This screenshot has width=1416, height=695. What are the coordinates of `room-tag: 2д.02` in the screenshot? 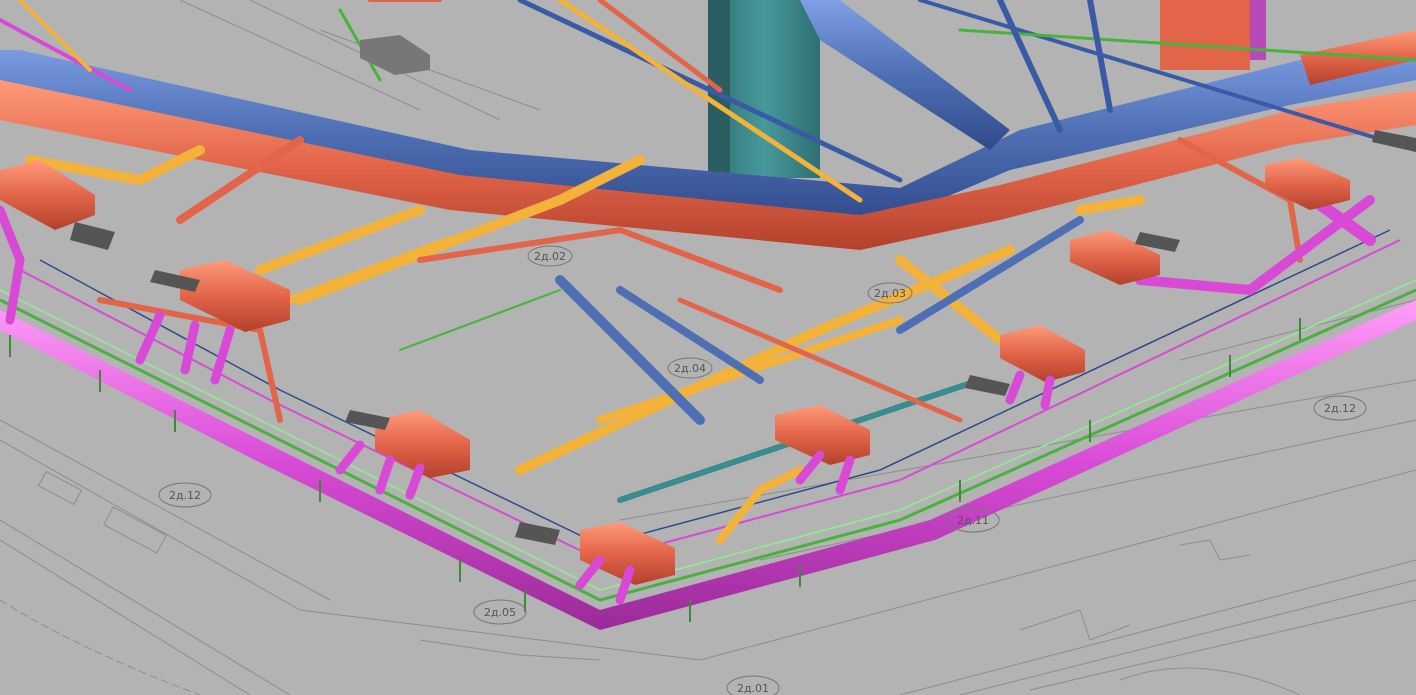 It's located at (550, 256).